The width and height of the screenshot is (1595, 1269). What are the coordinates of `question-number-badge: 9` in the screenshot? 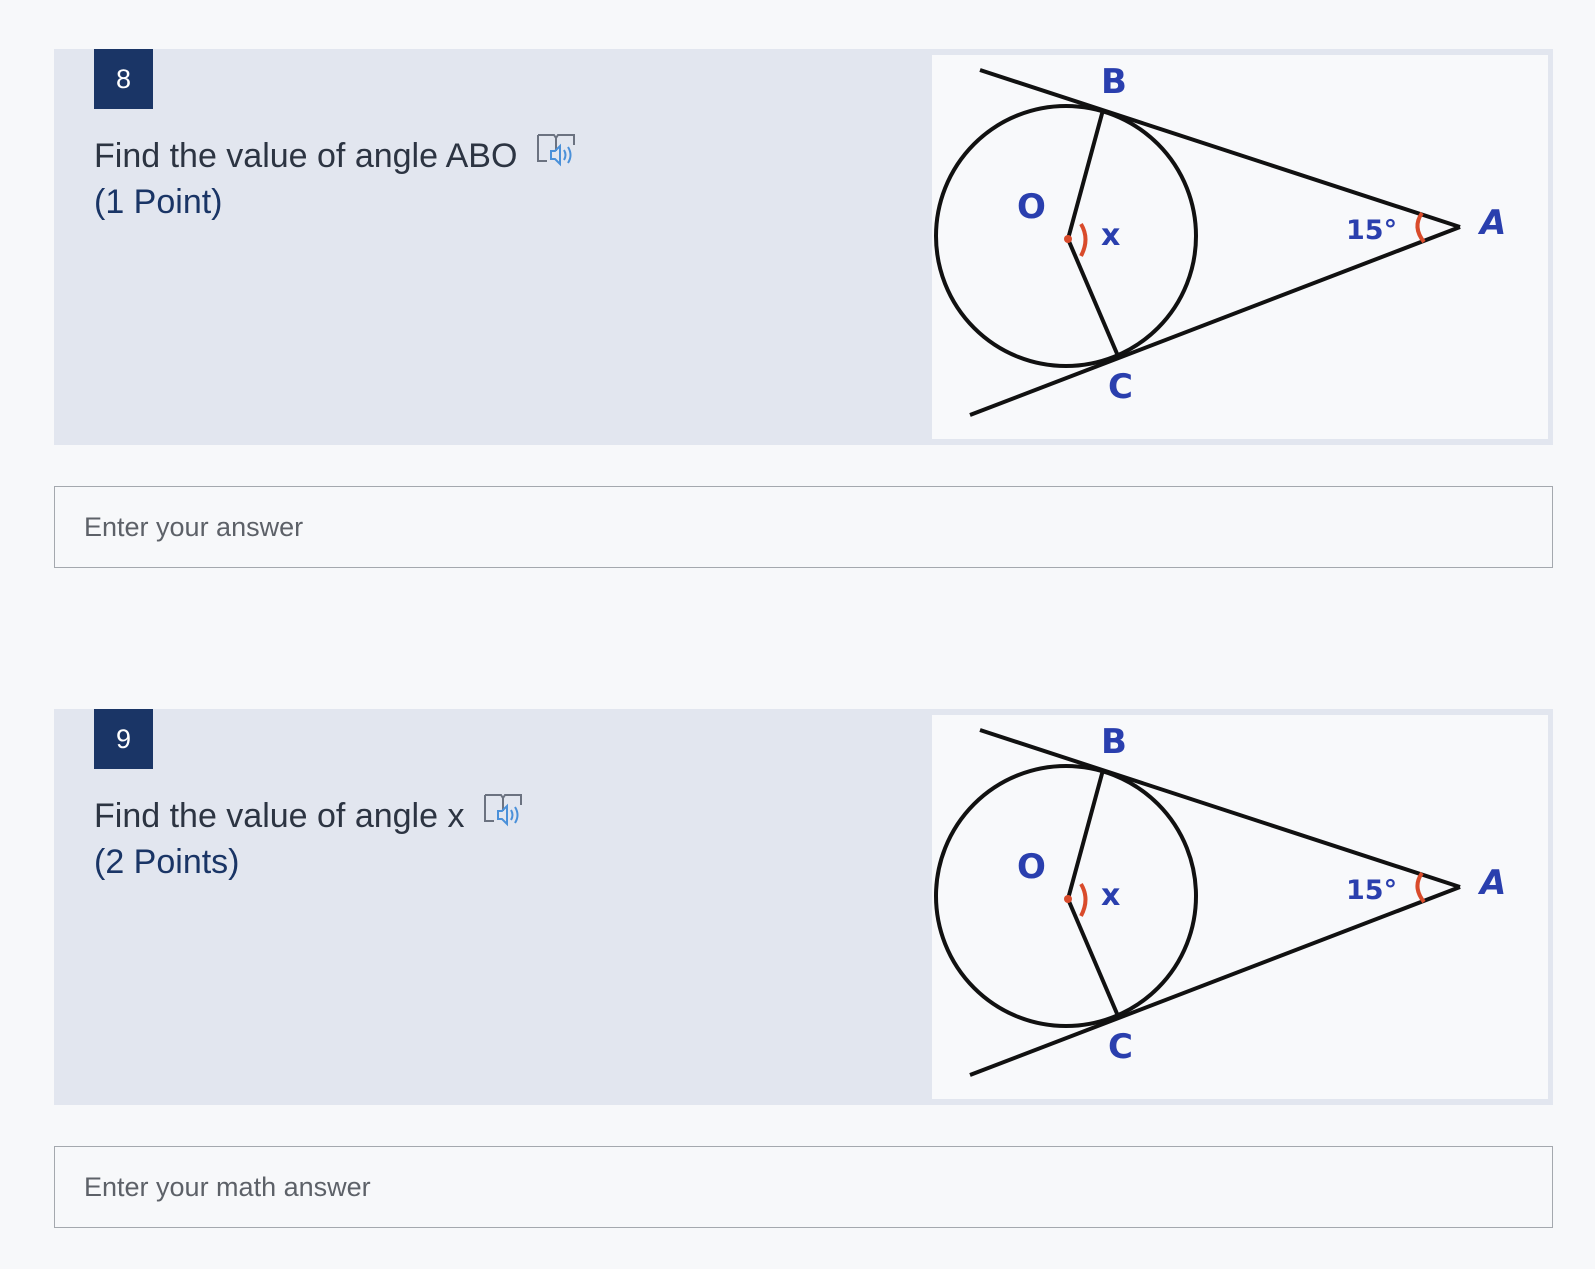 It's located at (123, 739).